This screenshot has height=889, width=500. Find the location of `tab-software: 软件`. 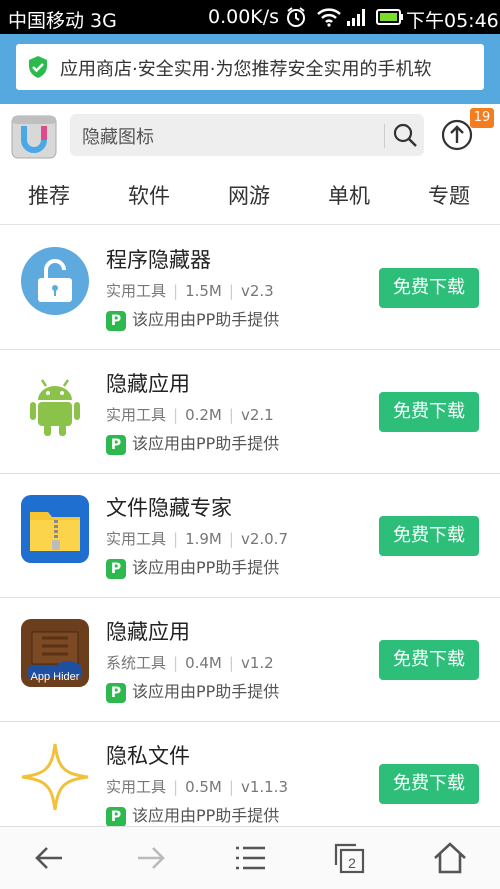

tab-software: 软件 is located at coordinates (149, 195).